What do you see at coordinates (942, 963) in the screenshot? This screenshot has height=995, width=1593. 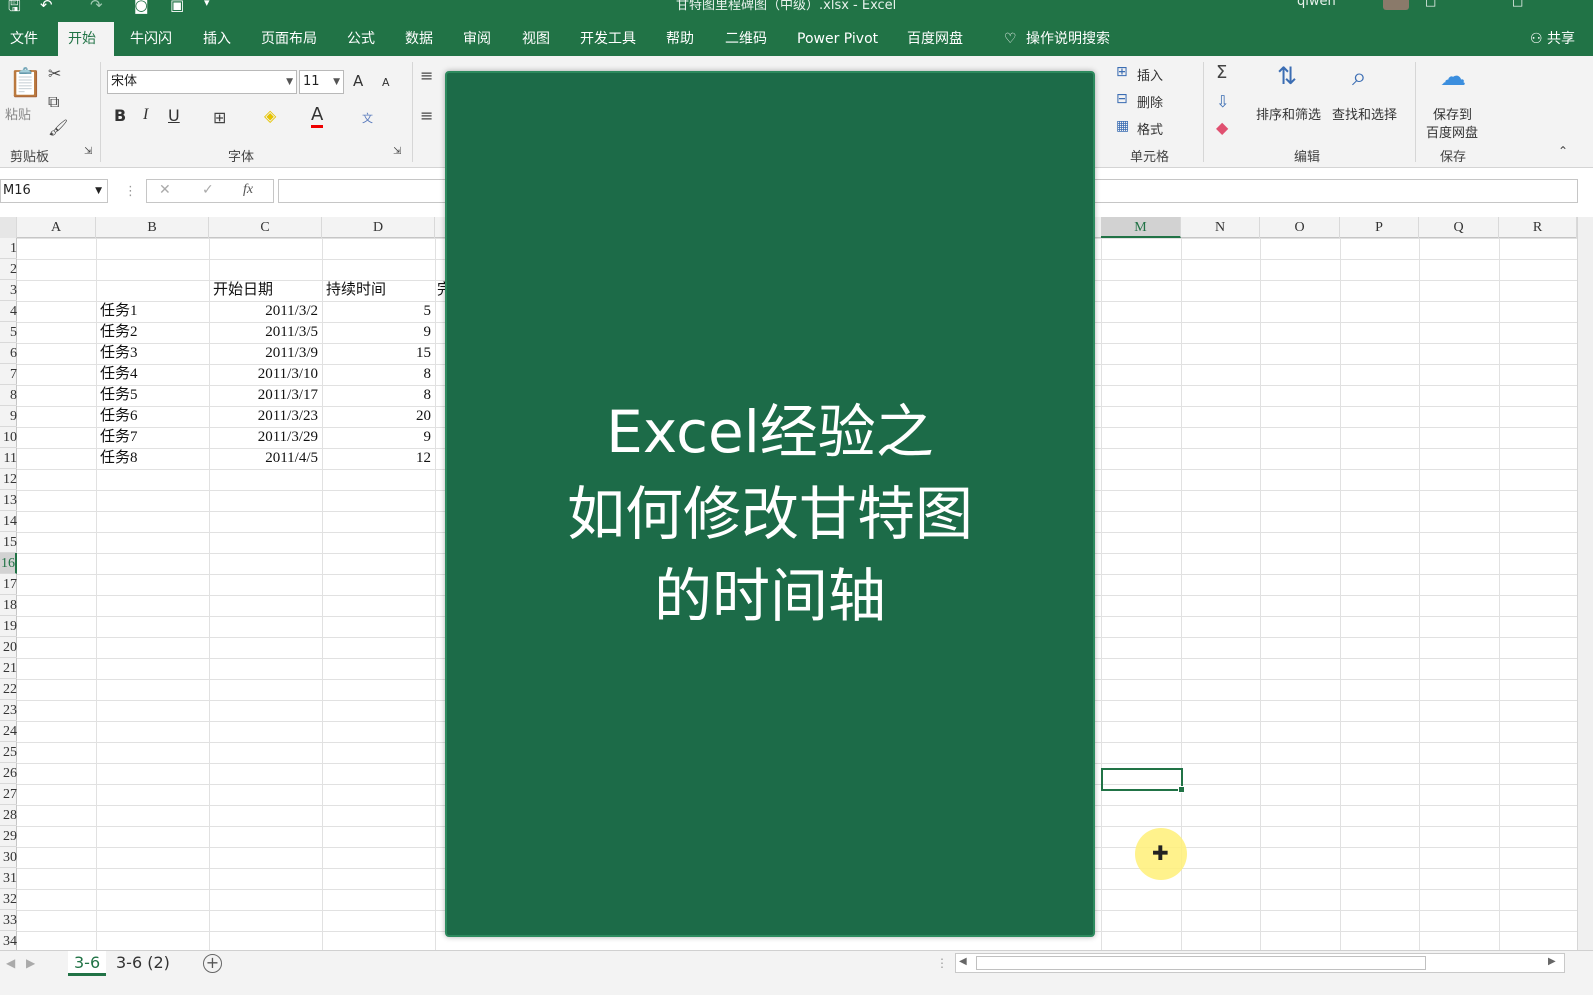 I see `split-handle-icon: ⋮` at bounding box center [942, 963].